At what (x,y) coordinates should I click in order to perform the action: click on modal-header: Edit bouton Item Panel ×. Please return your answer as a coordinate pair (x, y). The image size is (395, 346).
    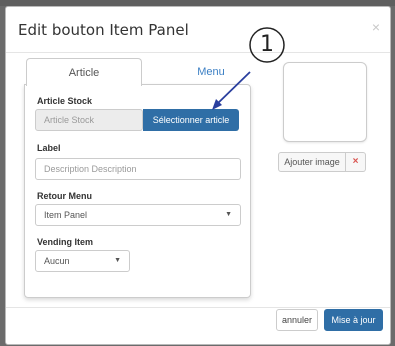
    Looking at the image, I should click on (198, 30).